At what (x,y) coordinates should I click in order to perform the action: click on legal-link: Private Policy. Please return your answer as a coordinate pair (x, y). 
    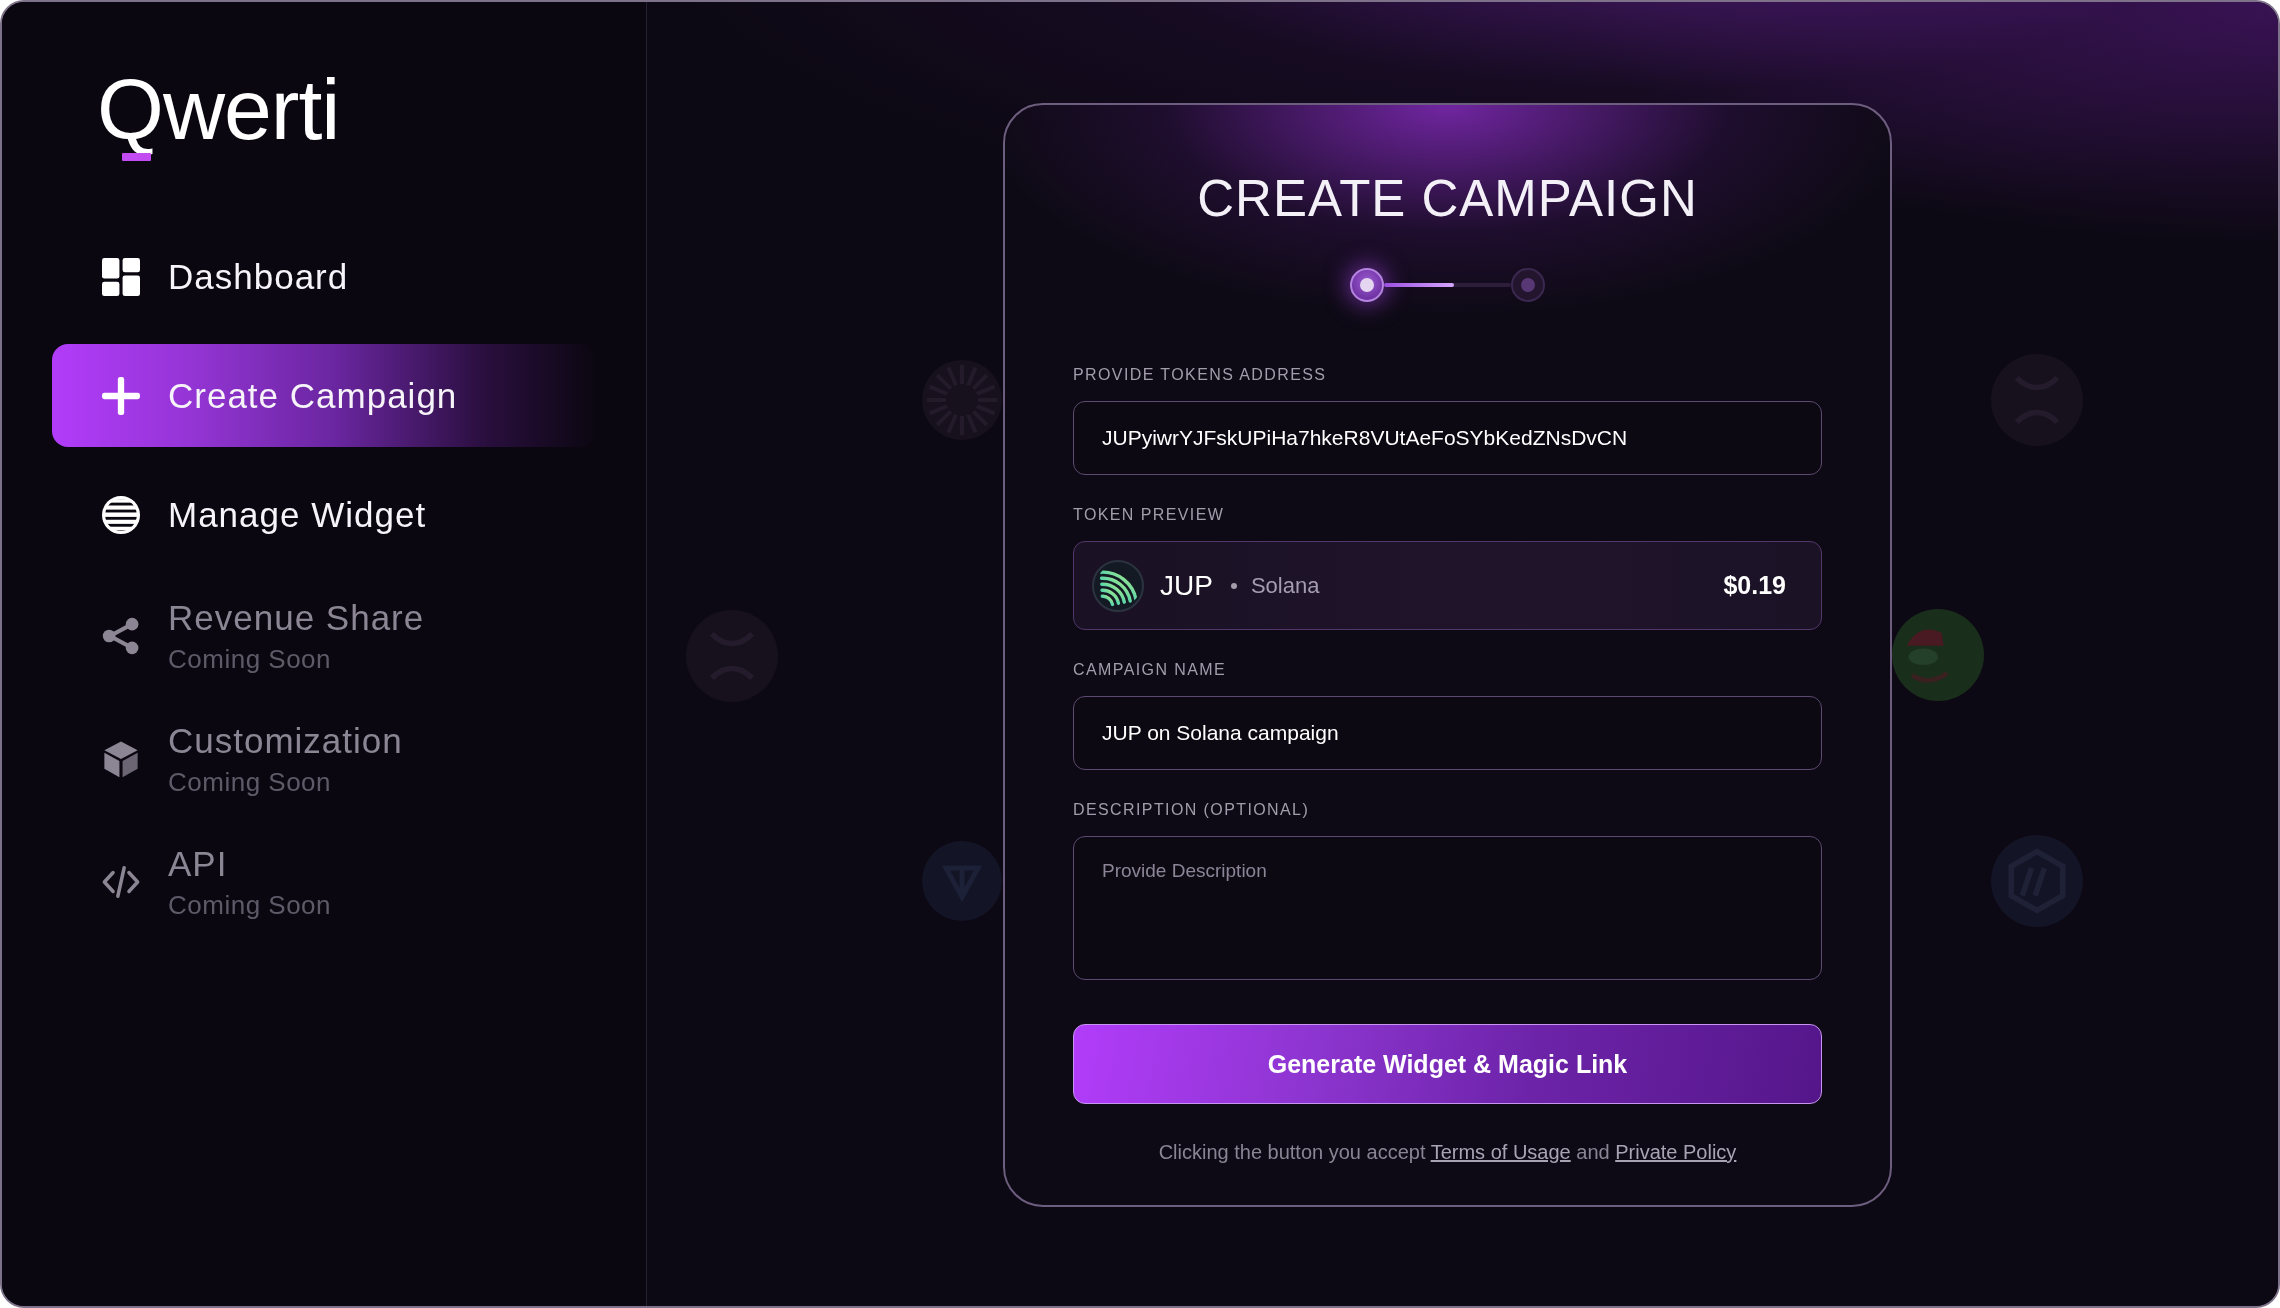
    Looking at the image, I should click on (1676, 1152).